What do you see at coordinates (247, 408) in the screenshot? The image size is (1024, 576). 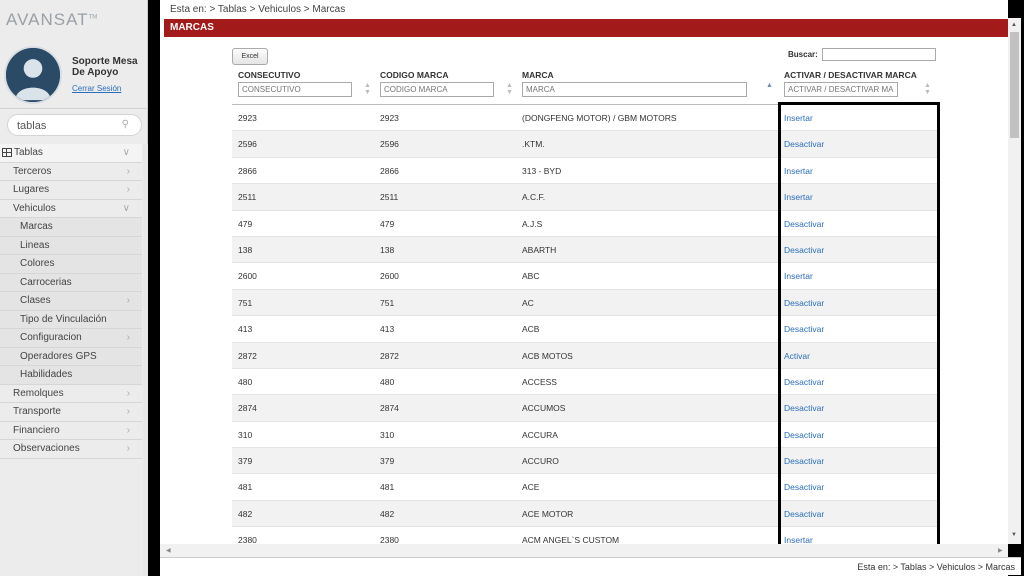 I see `table-cell: 2874` at bounding box center [247, 408].